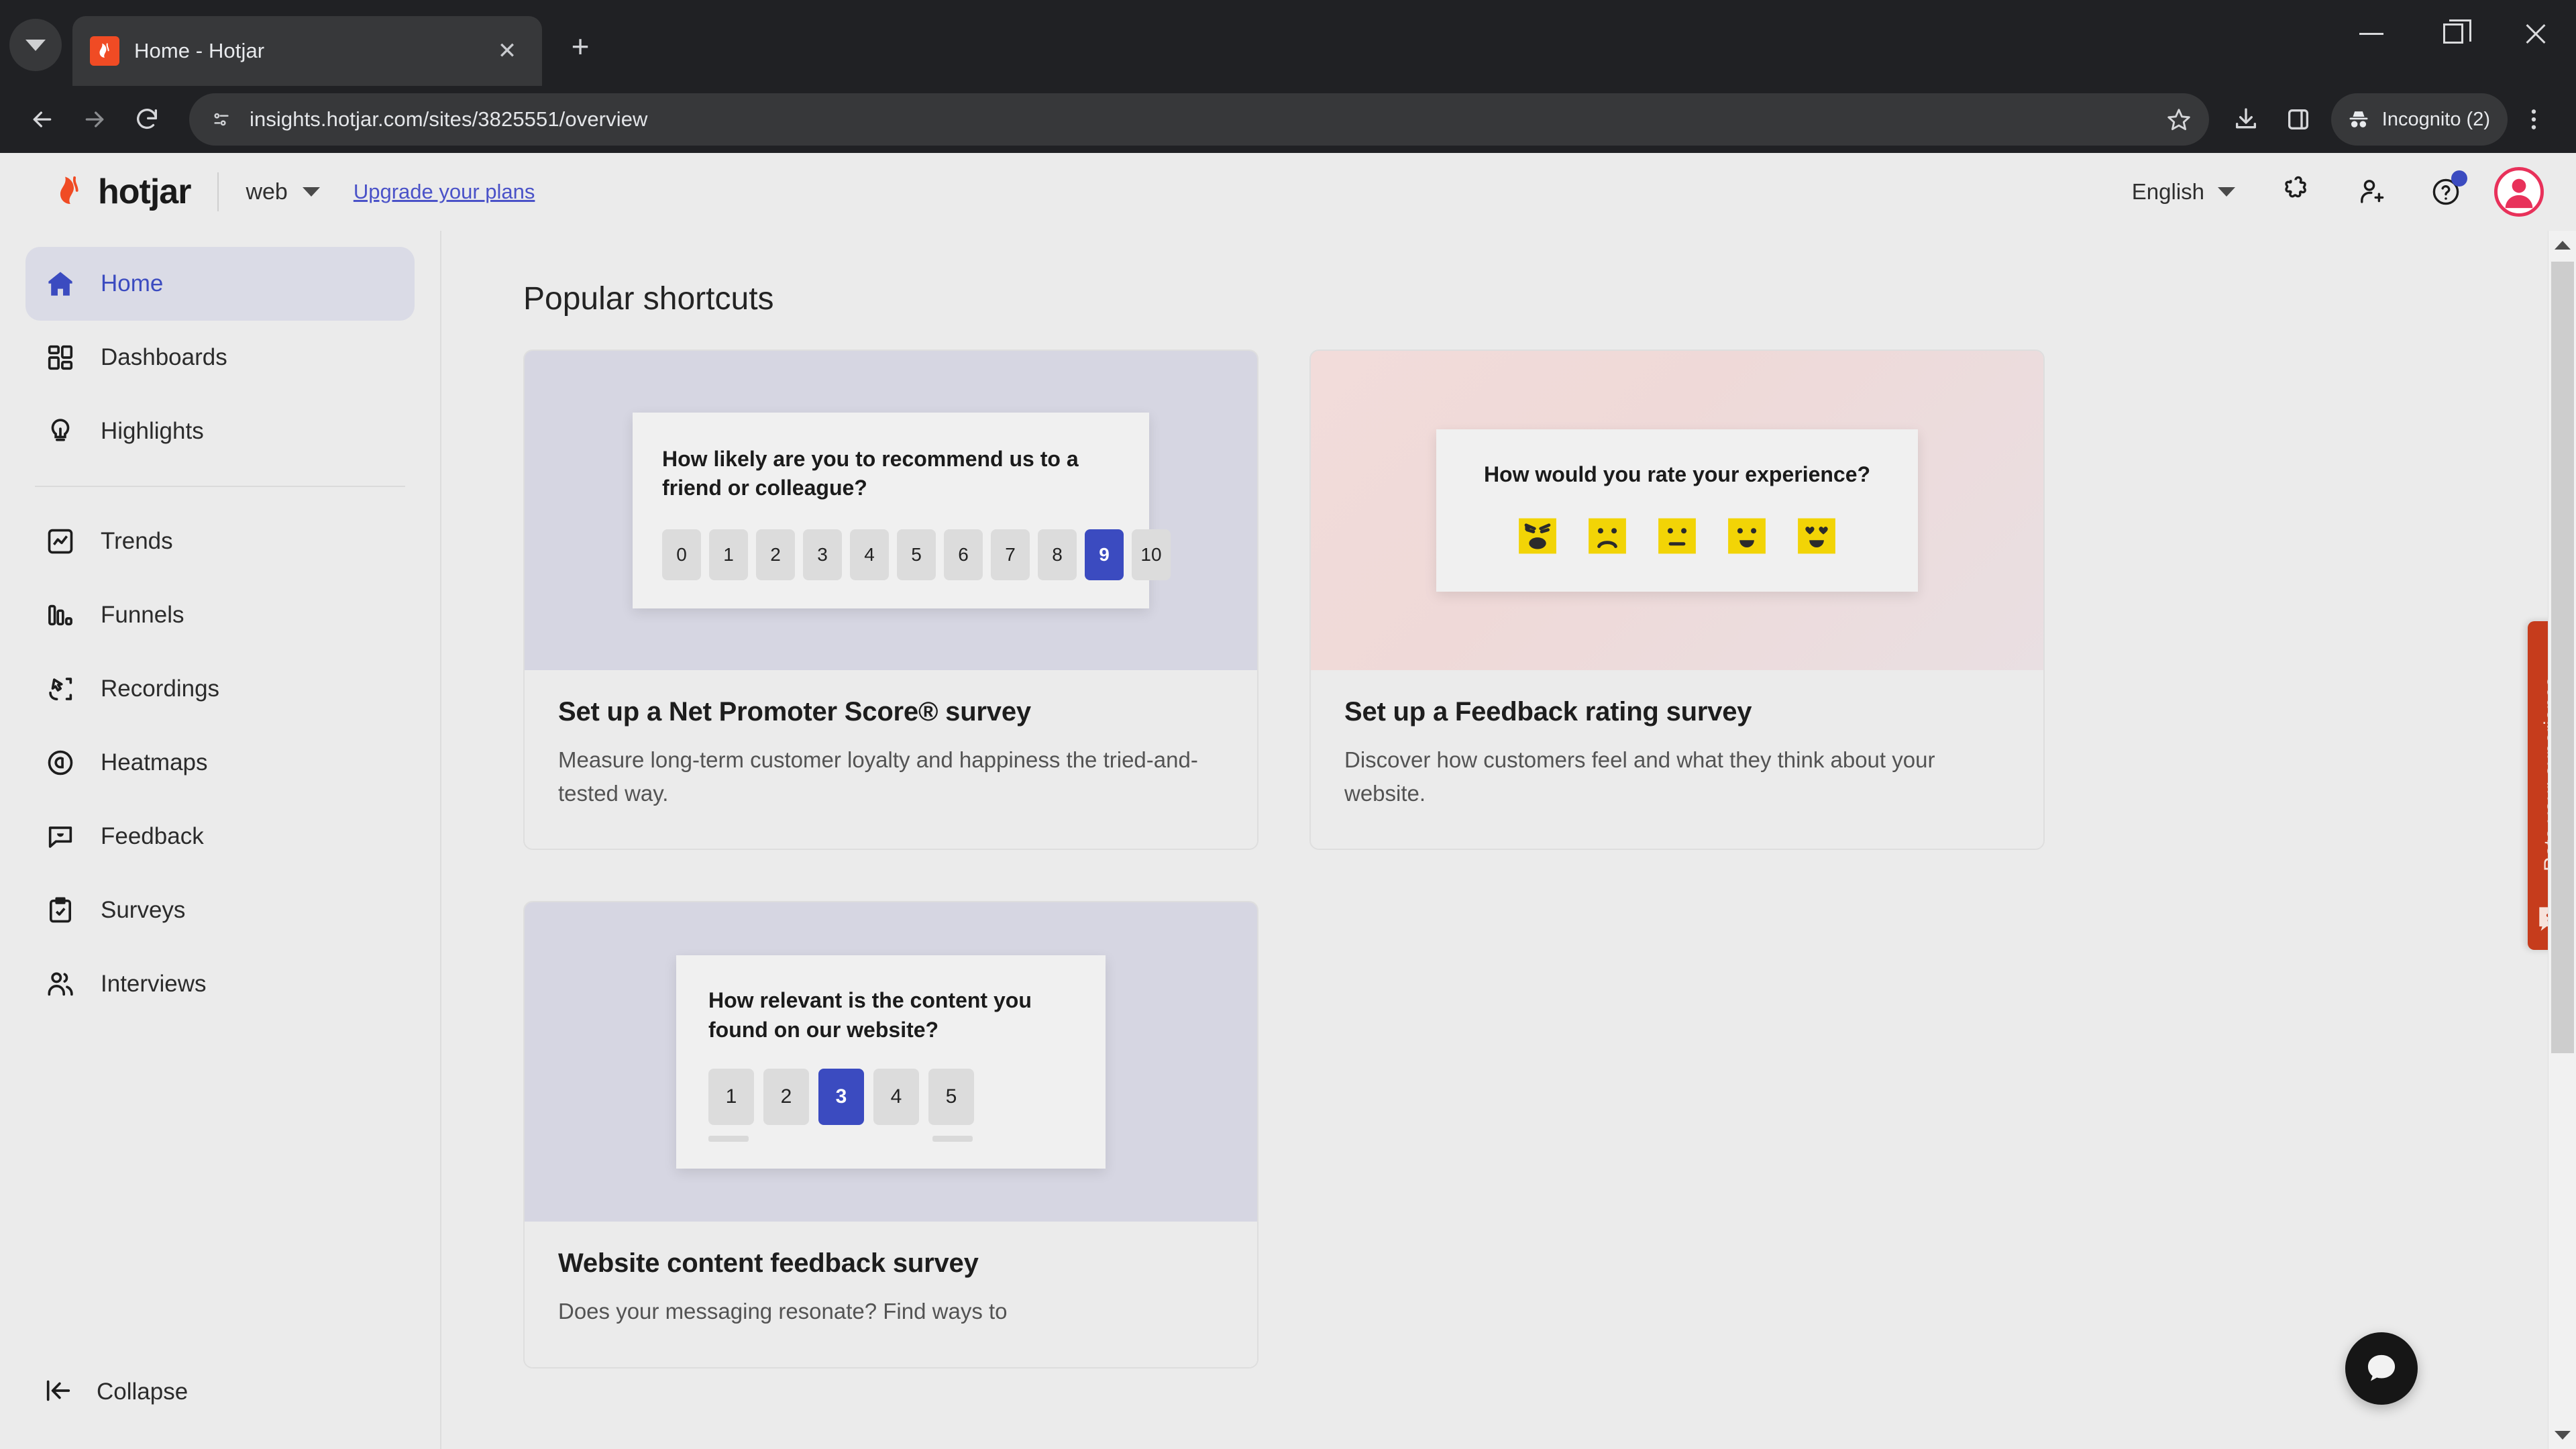 Image resolution: width=2576 pixels, height=1449 pixels. Describe the element at coordinates (1677, 535) in the screenshot. I see `neutral-emoji-icon` at that location.